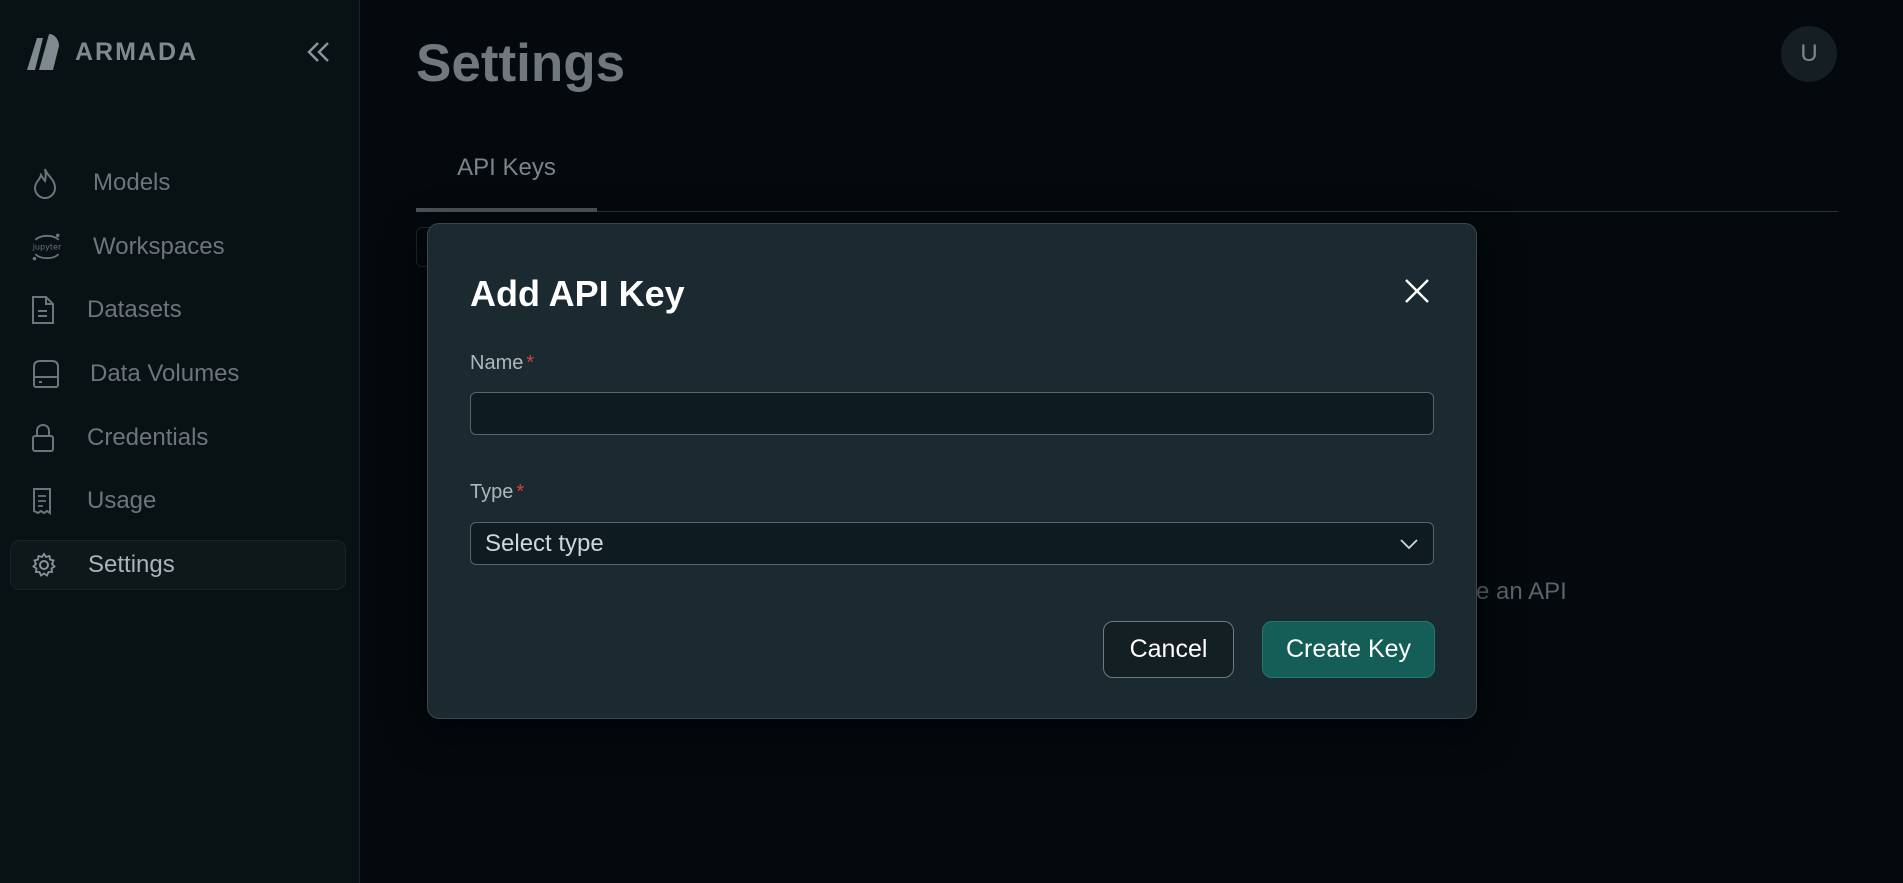 The width and height of the screenshot is (1903, 883). What do you see at coordinates (497, 363) in the screenshot?
I see `name-label-text: Name` at bounding box center [497, 363].